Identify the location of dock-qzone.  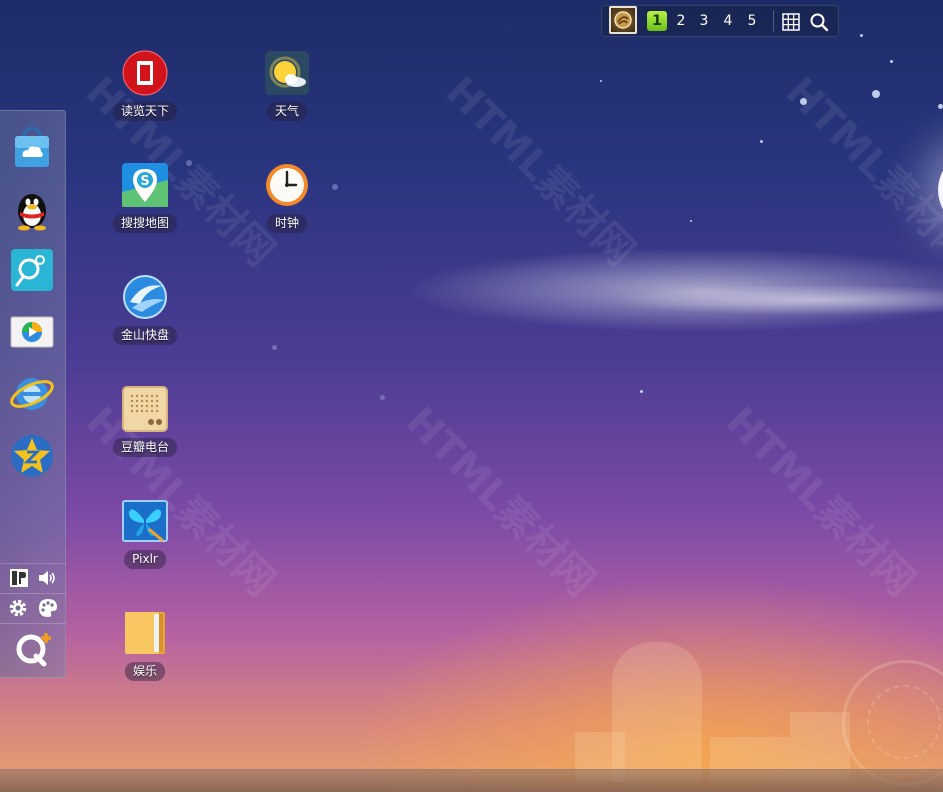
(32, 456).